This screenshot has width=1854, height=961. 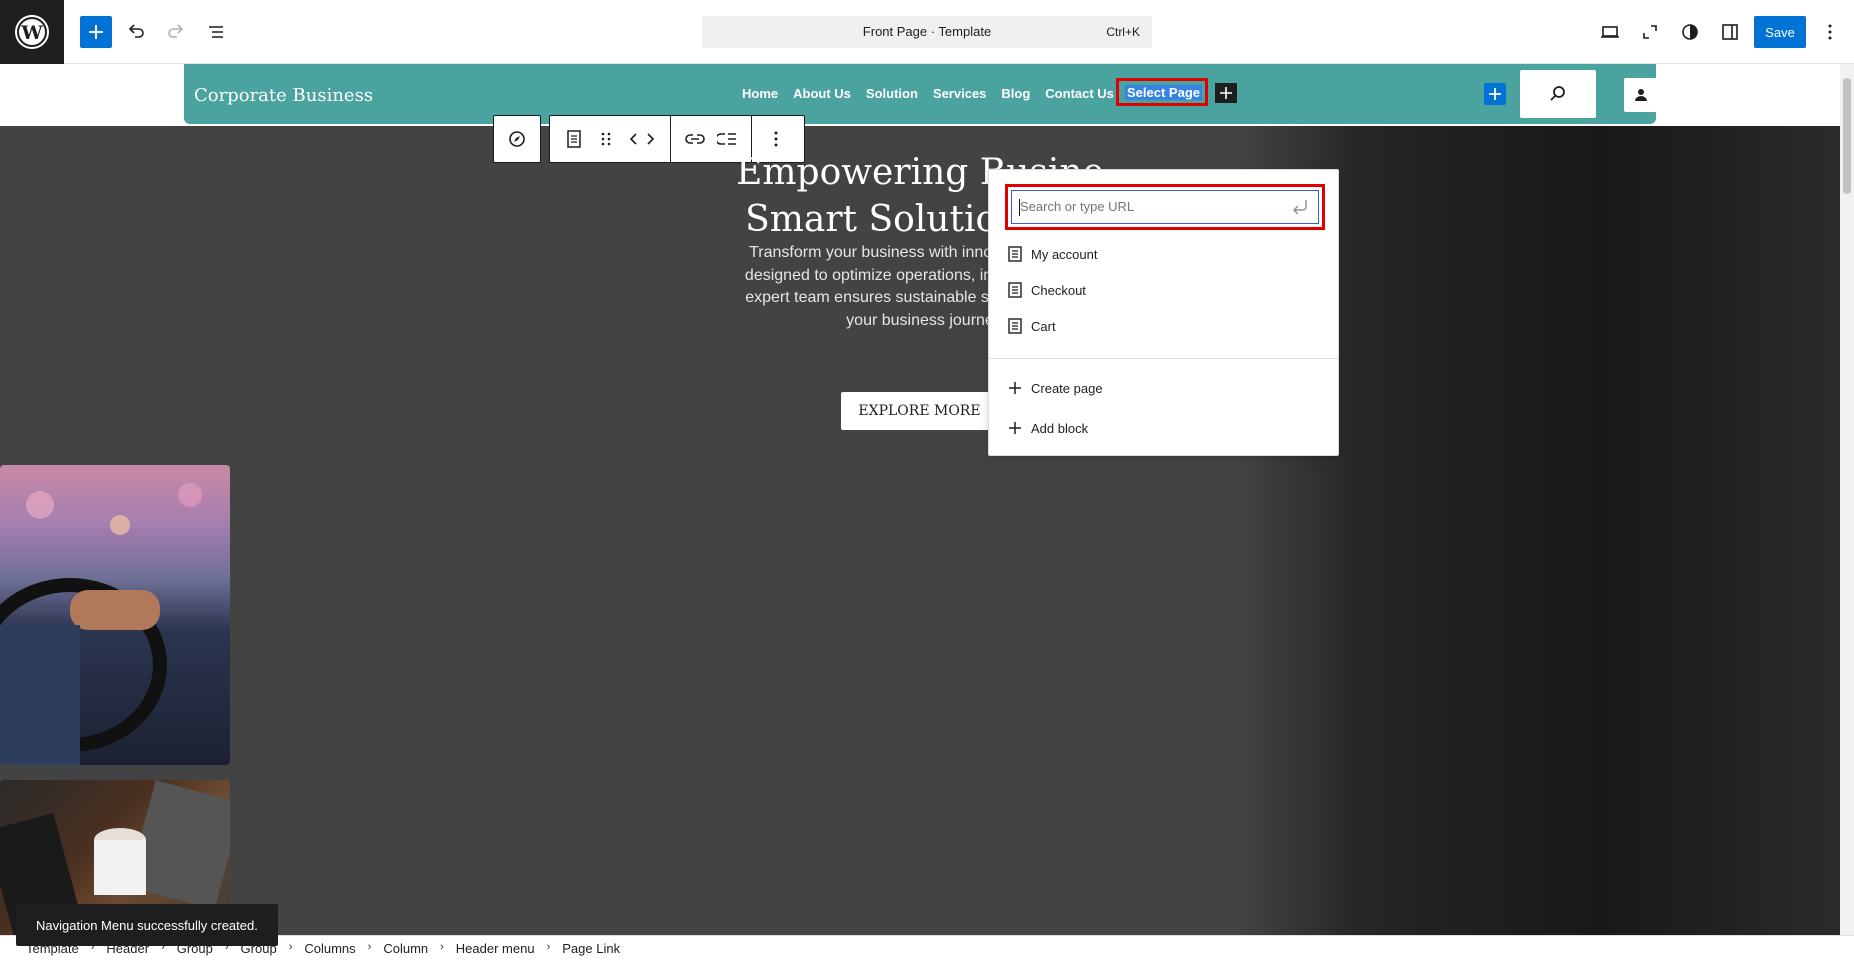 What do you see at coordinates (1163, 358) in the screenshot?
I see `popover-divider` at bounding box center [1163, 358].